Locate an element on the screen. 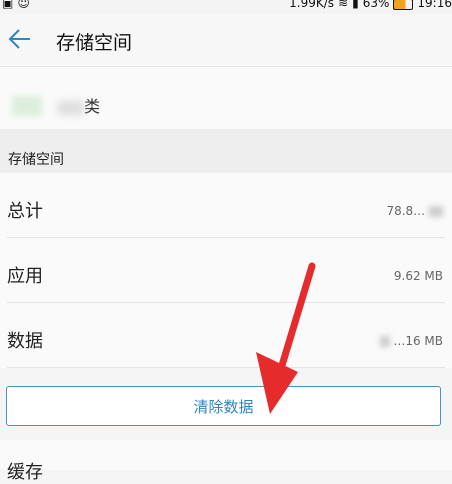 This screenshot has width=452, height=484. storage-row-data: 数据 …16 MB is located at coordinates (226, 335).